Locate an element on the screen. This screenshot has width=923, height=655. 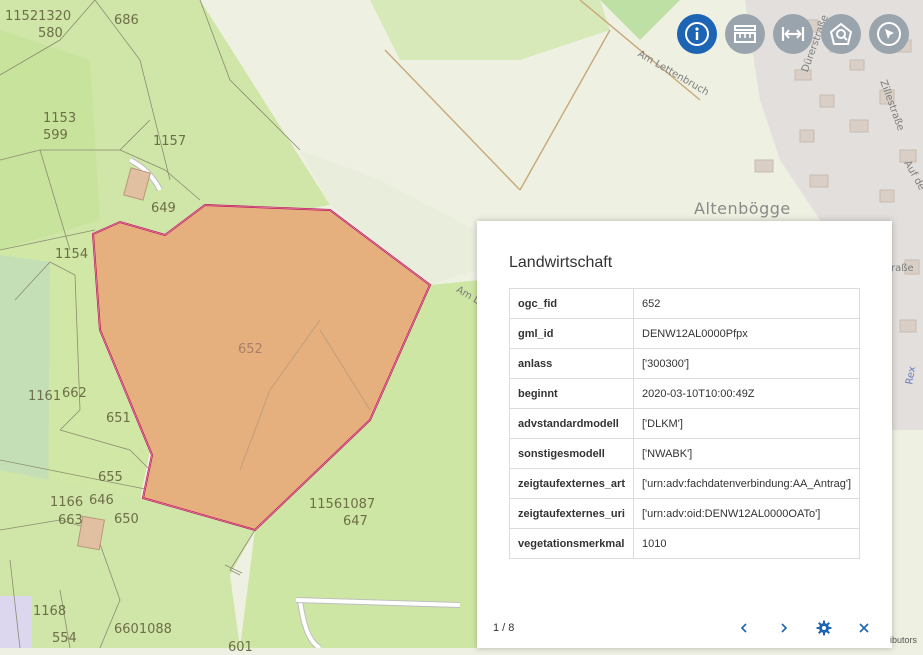
parcel-label: 650 is located at coordinates (126, 519).